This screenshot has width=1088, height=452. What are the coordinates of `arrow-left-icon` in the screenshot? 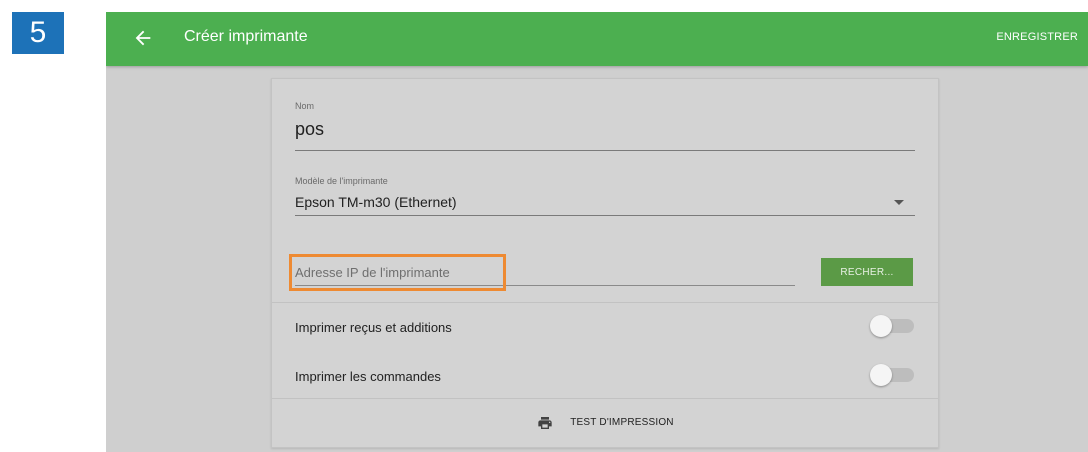 It's located at (143, 38).